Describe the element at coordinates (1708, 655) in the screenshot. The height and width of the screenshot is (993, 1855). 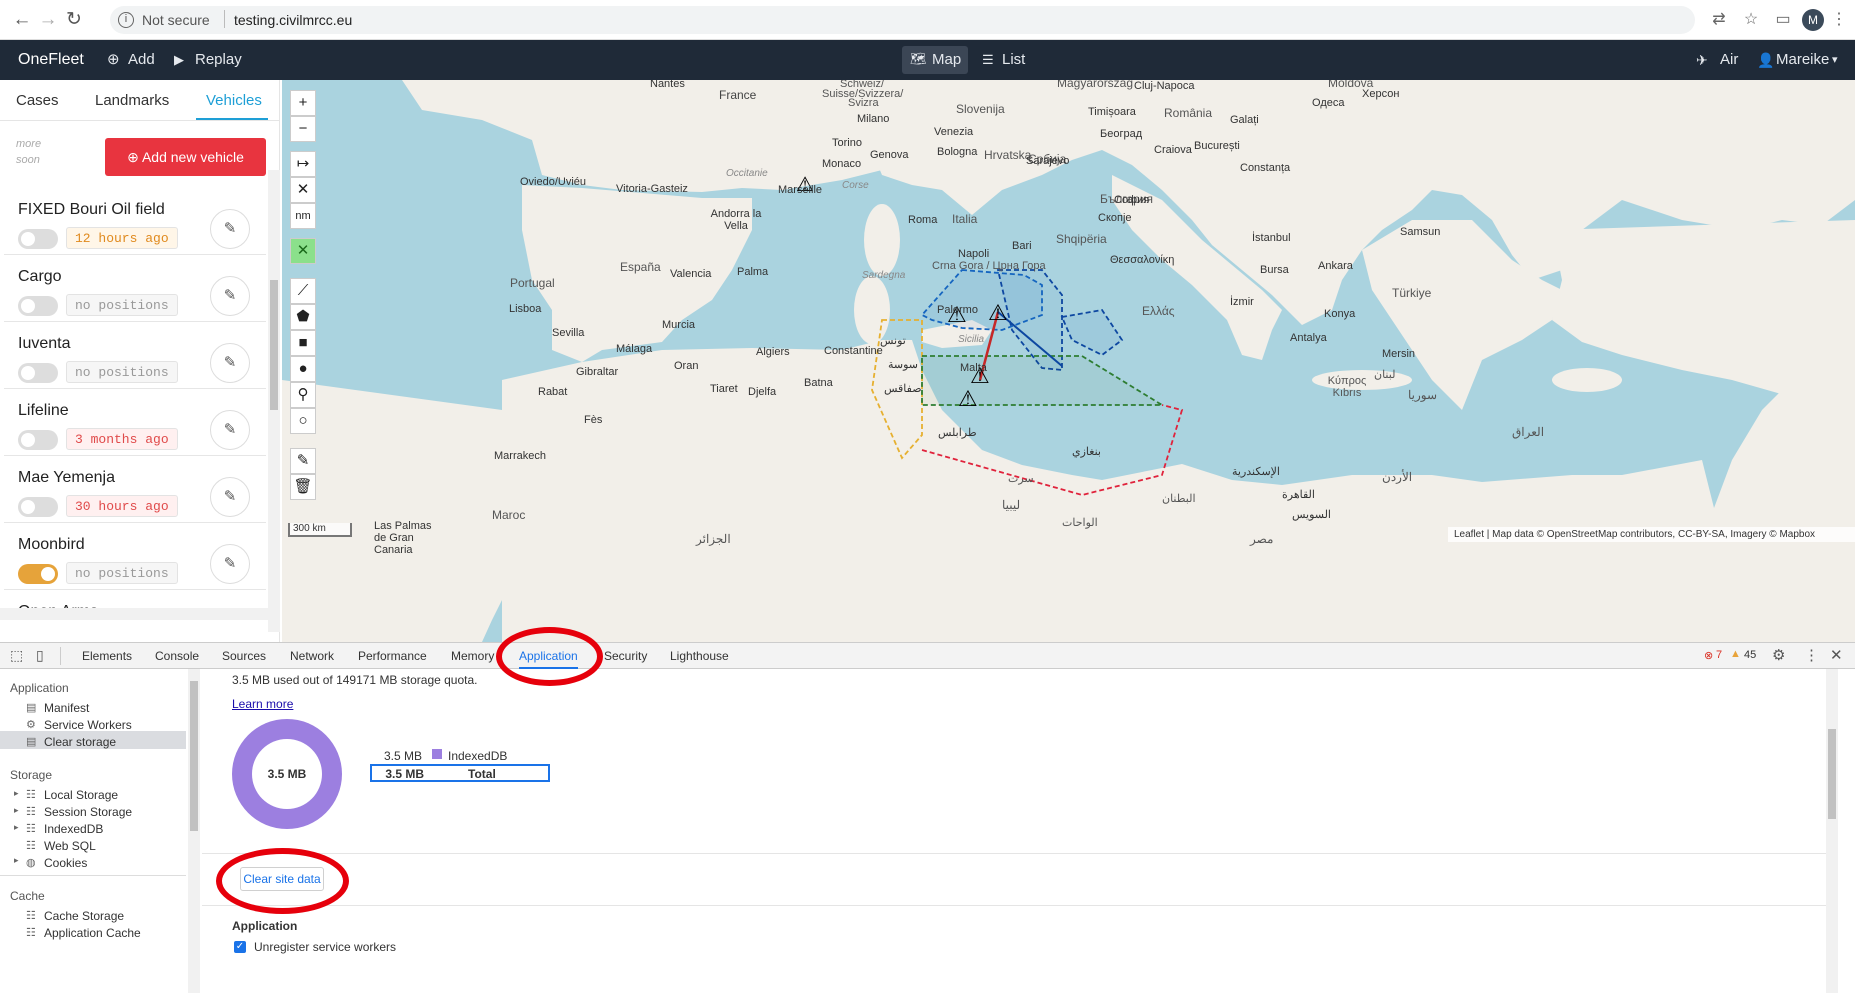
I see `error-icon: ⊗` at that location.